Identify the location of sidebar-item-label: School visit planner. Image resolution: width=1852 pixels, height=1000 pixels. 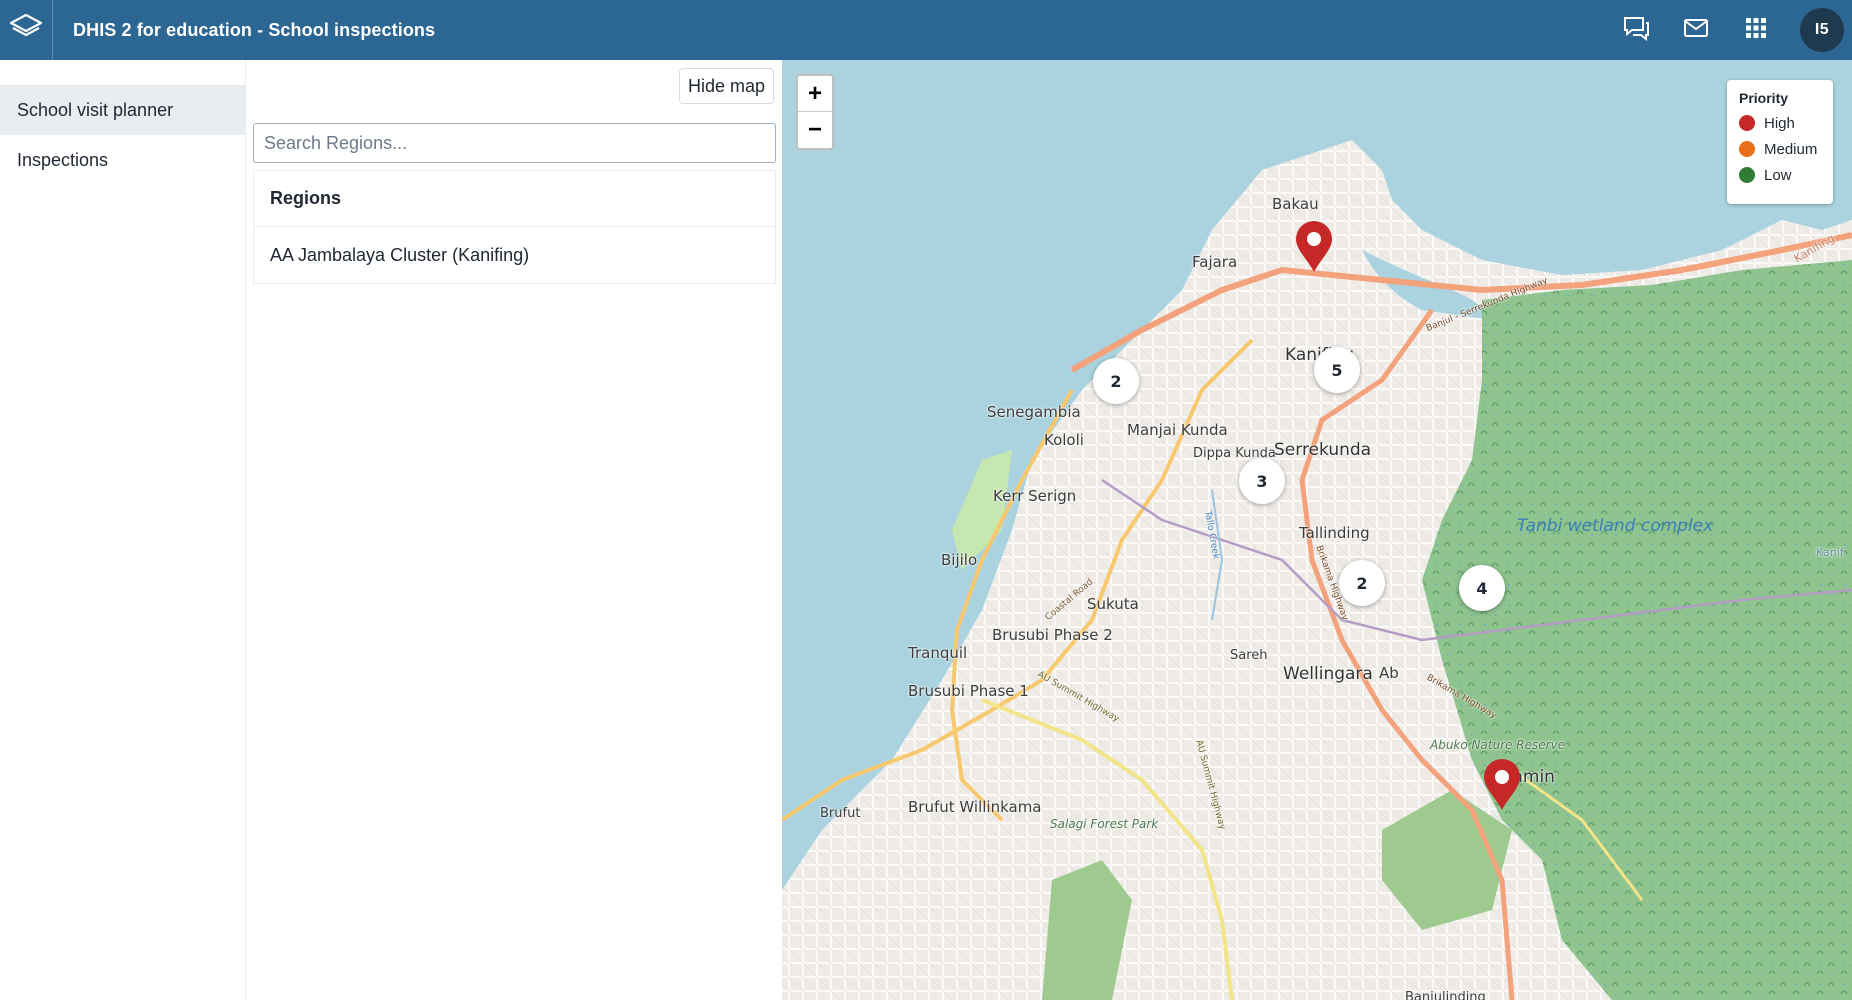
(95, 109).